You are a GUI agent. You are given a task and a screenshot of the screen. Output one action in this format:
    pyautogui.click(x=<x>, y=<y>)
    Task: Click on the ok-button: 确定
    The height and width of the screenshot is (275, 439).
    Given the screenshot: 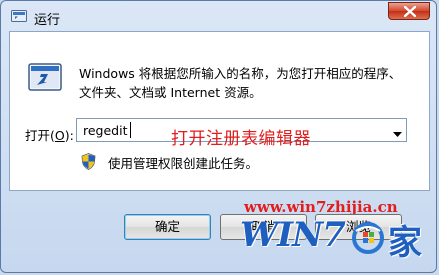 What is the action you would take?
    pyautogui.click(x=167, y=227)
    